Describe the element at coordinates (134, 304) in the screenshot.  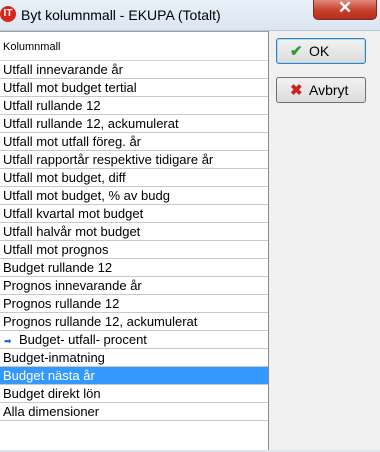
I see `list-item: Prognos rullande 12` at that location.